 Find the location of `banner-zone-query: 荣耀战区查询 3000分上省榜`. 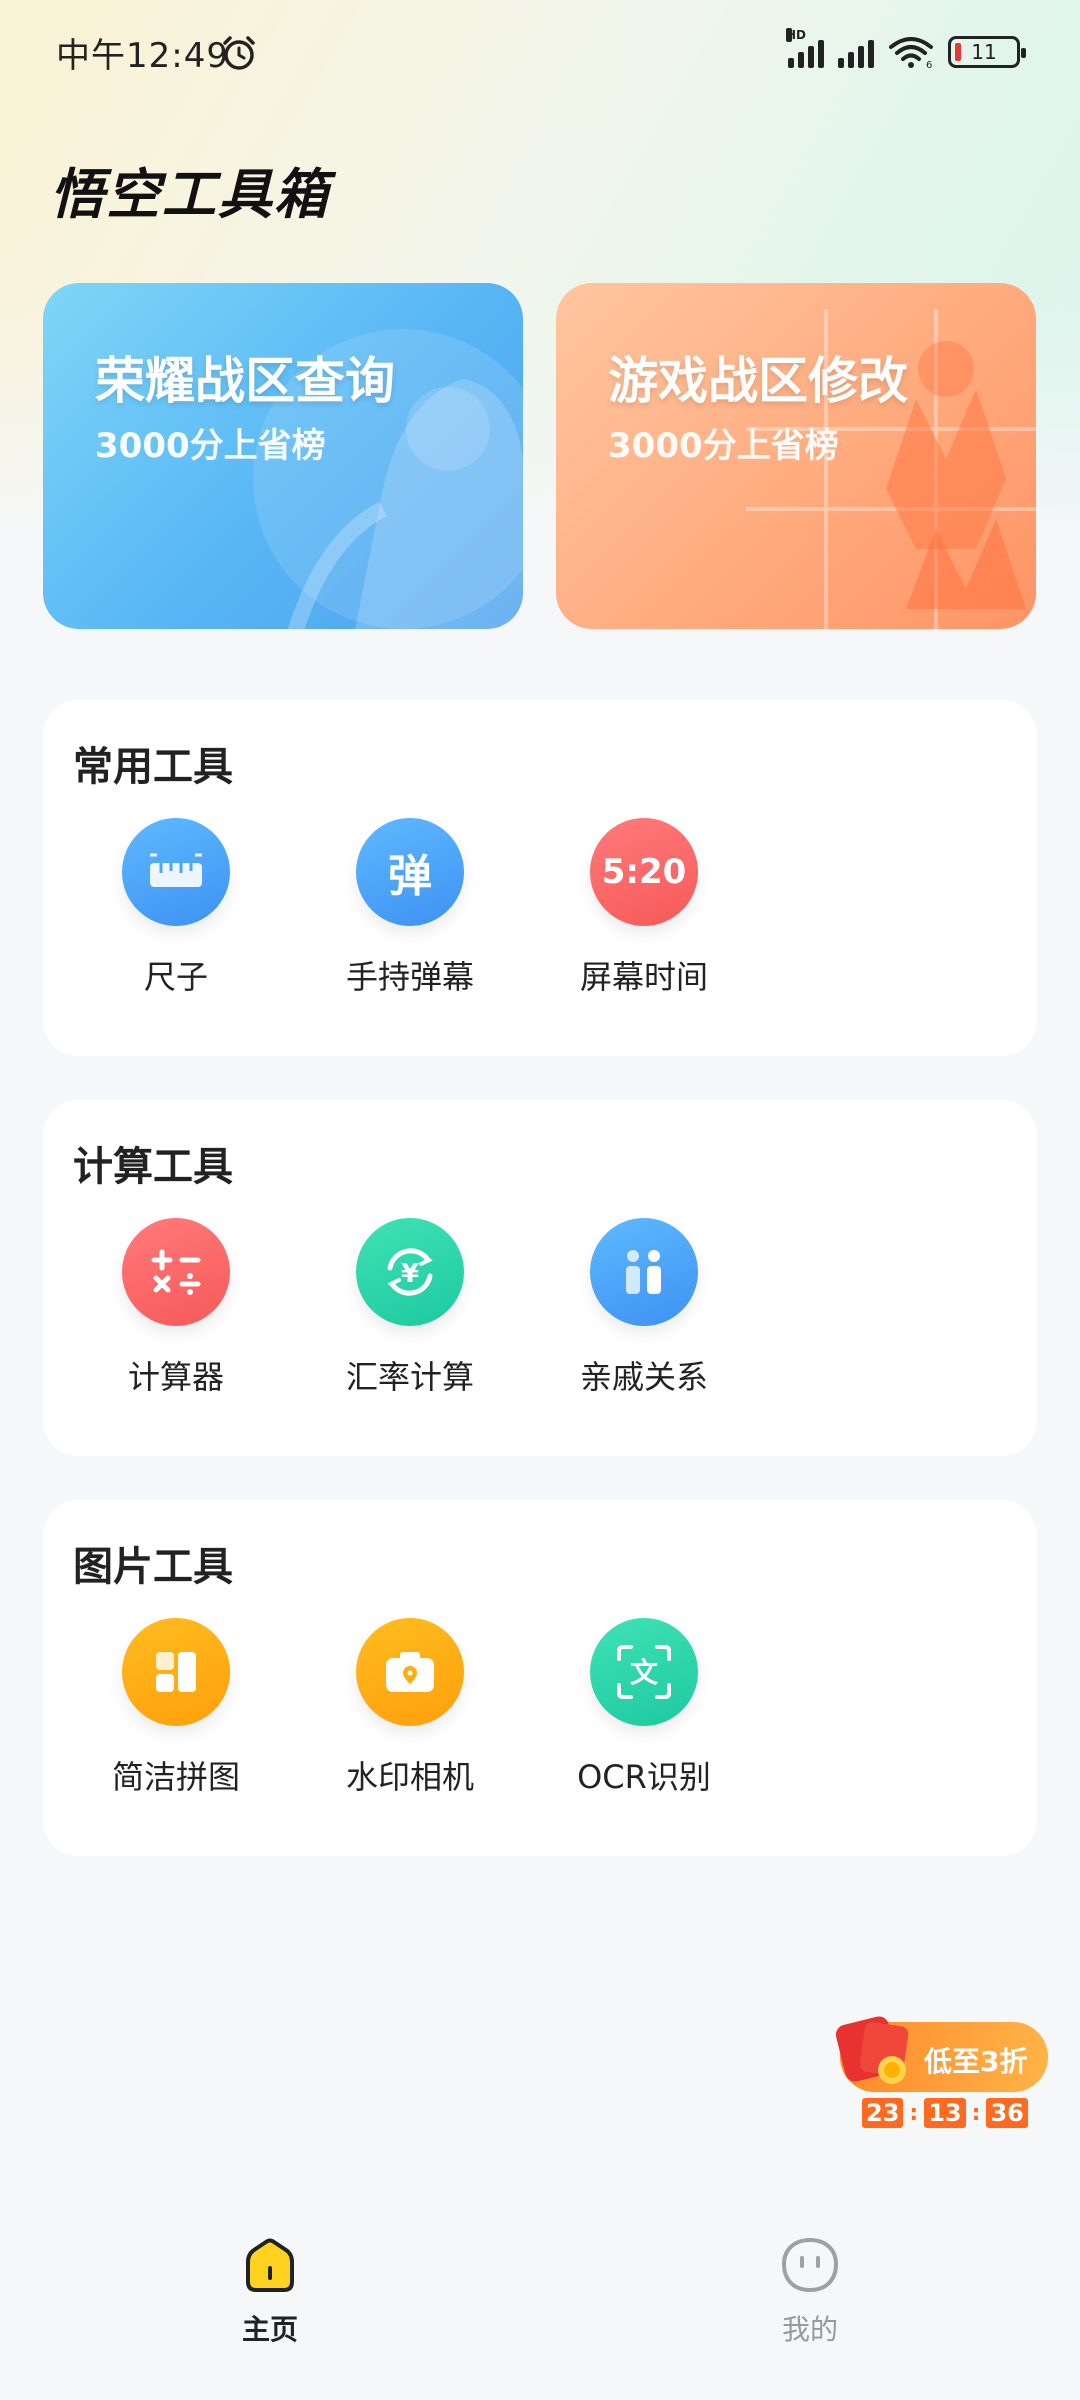

banner-zone-query: 荣耀战区查询 3000分上省榜 is located at coordinates (283, 456).